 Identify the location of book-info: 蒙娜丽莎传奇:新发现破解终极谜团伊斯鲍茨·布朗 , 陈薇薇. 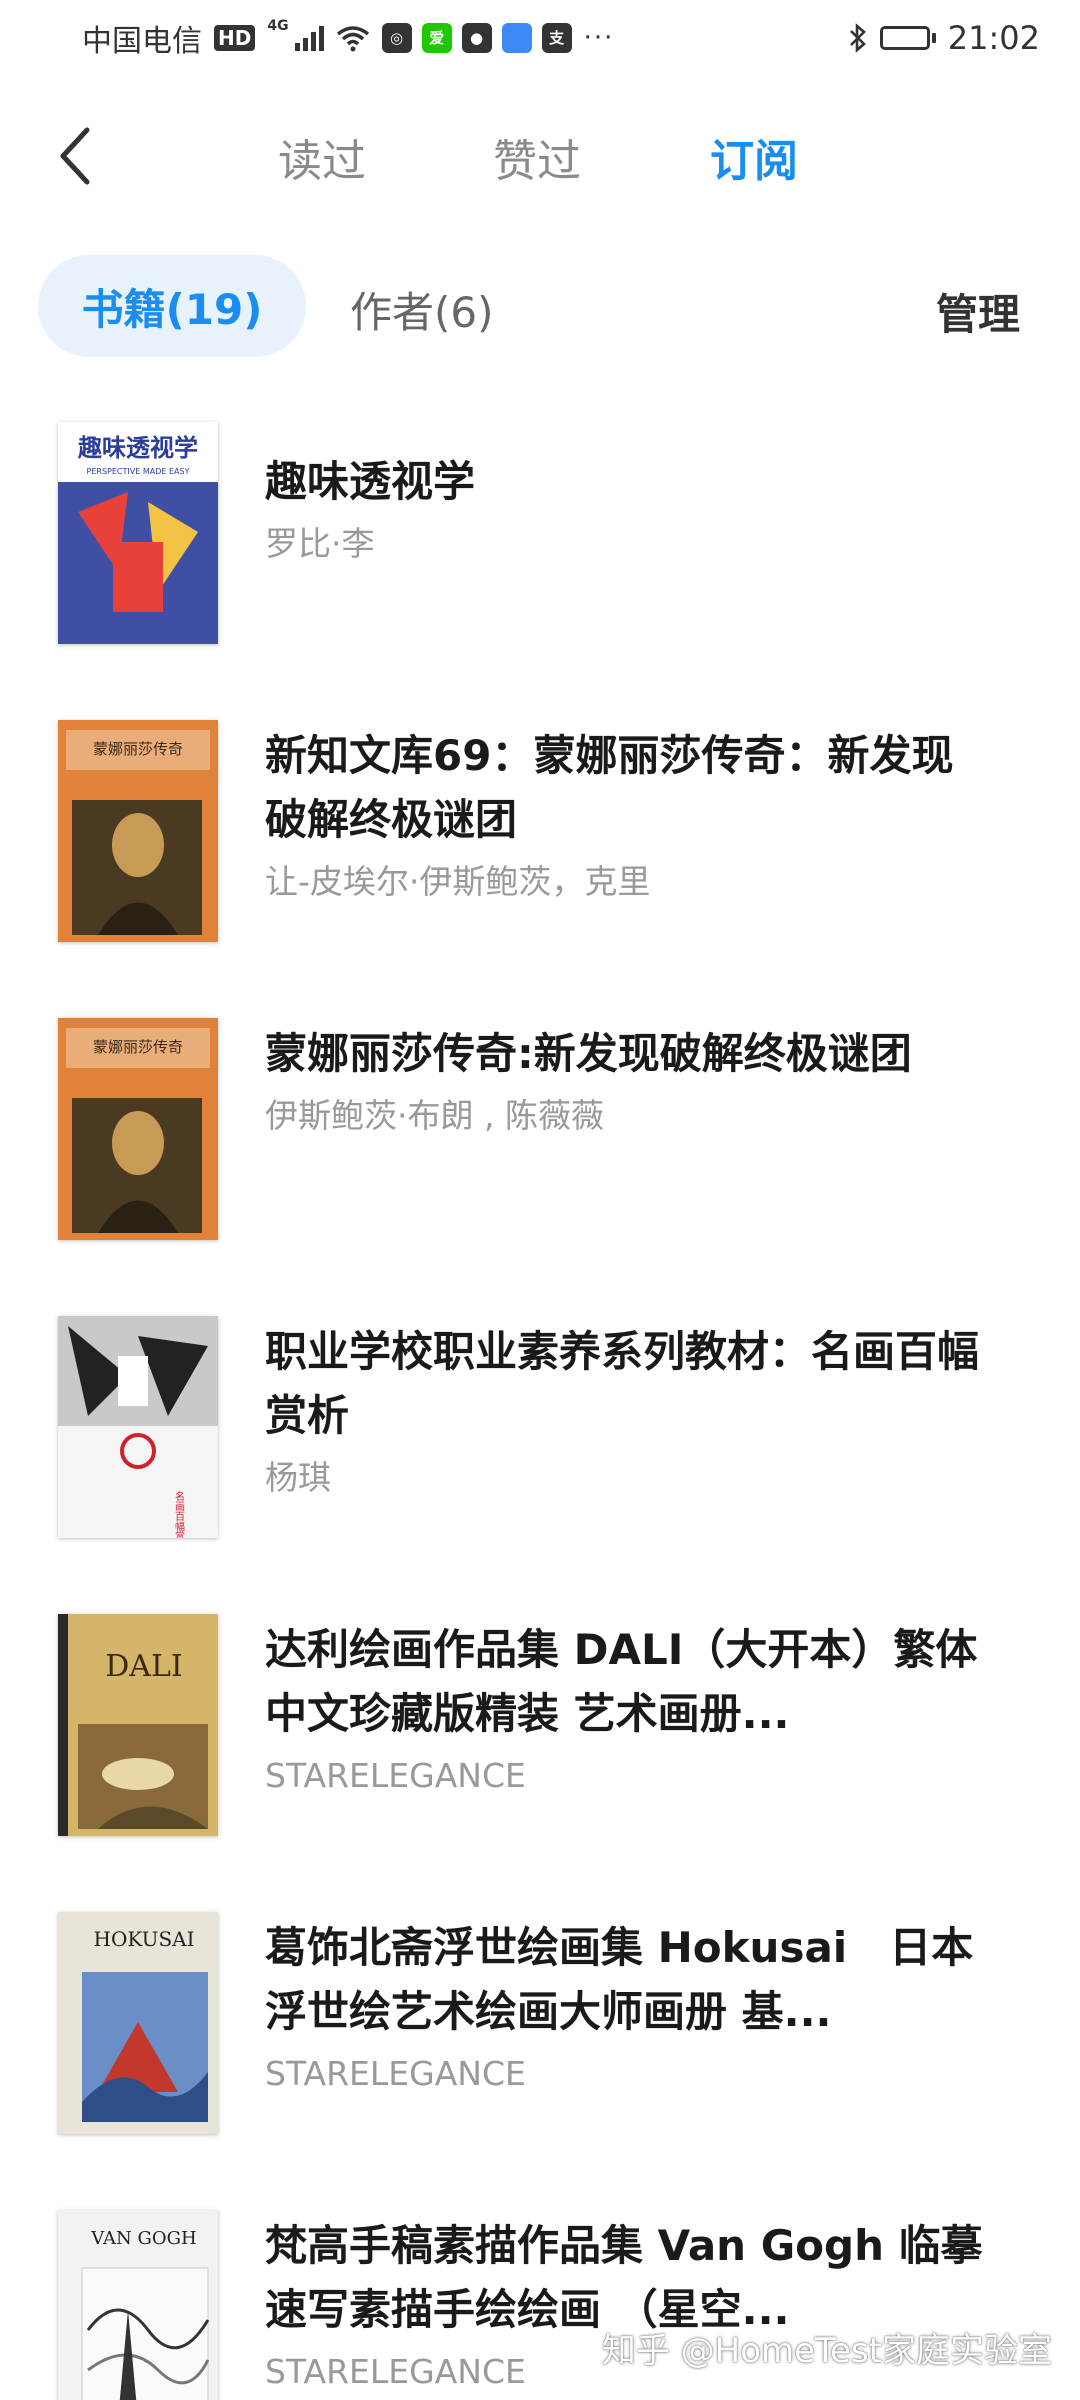
(625, 1080).